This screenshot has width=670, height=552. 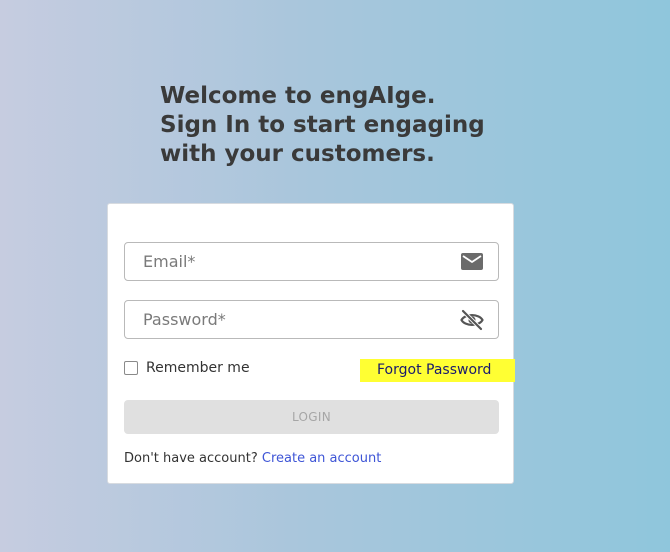 What do you see at coordinates (191, 458) in the screenshot?
I see `no-account-text: Don't have account?` at bounding box center [191, 458].